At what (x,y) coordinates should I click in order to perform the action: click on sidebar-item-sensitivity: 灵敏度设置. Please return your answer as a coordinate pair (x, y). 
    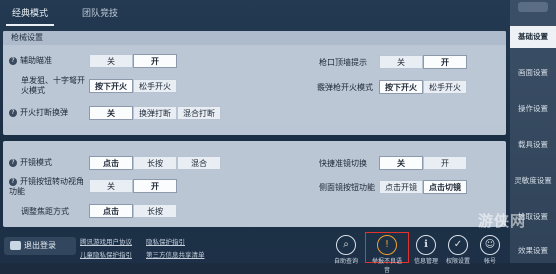
    Looking at the image, I should click on (533, 181).